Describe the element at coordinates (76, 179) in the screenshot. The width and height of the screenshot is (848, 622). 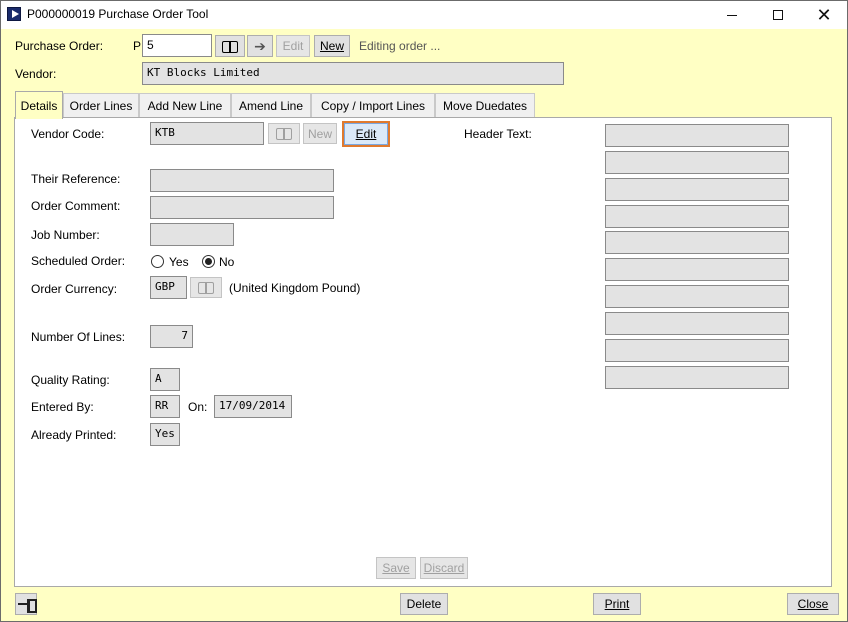
I see `their-reference-label: Their Reference:` at that location.